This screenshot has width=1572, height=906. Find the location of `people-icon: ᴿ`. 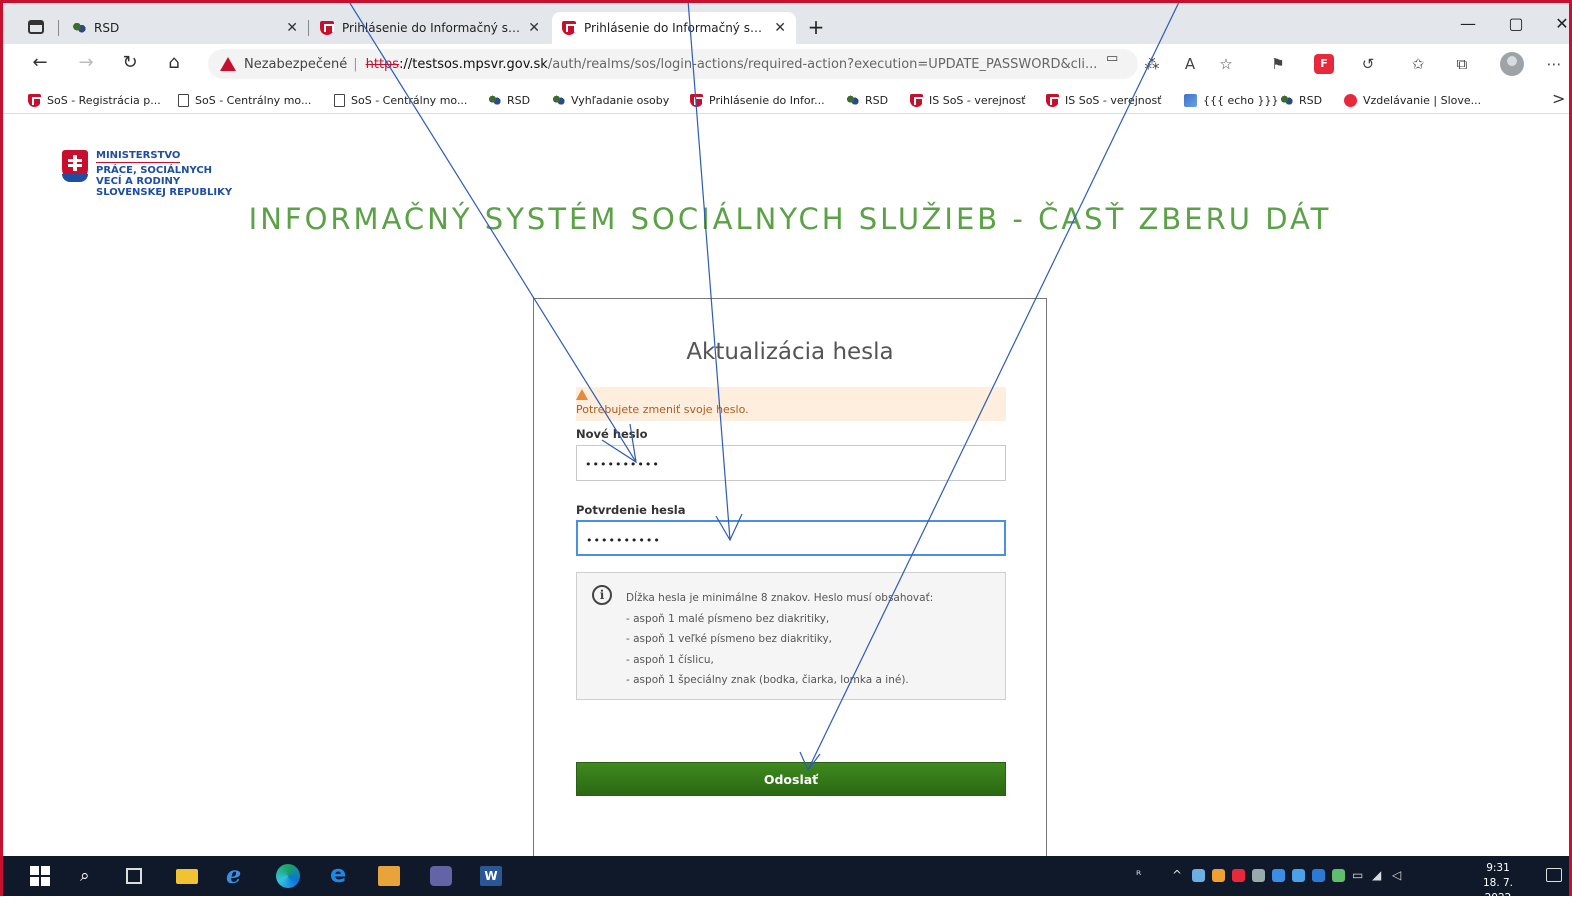

people-icon: ᴿ is located at coordinates (1138, 875).